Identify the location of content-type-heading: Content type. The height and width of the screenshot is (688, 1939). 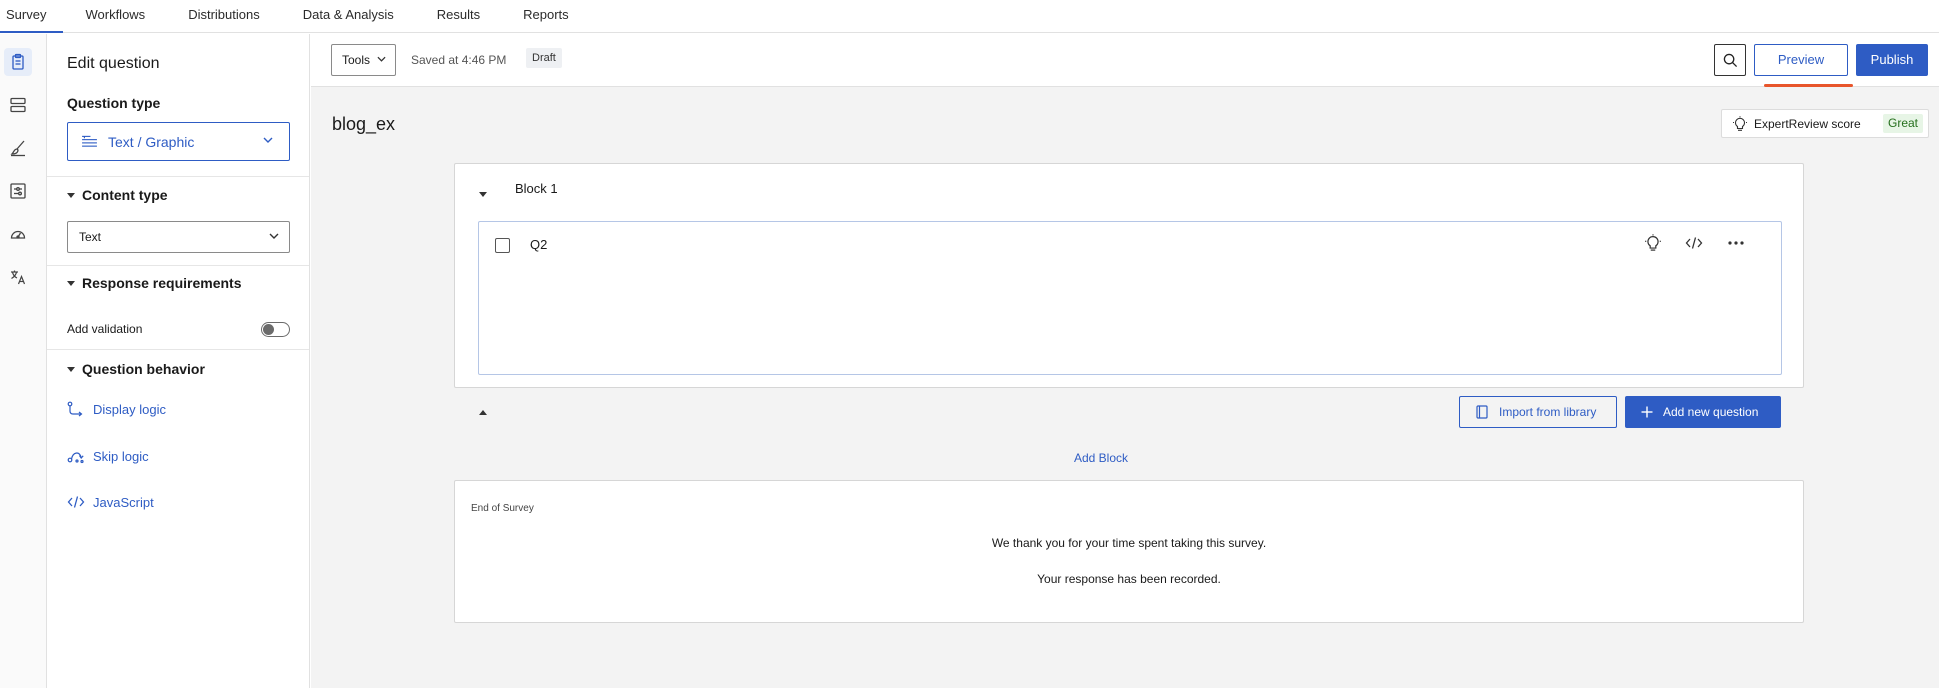
(117, 195).